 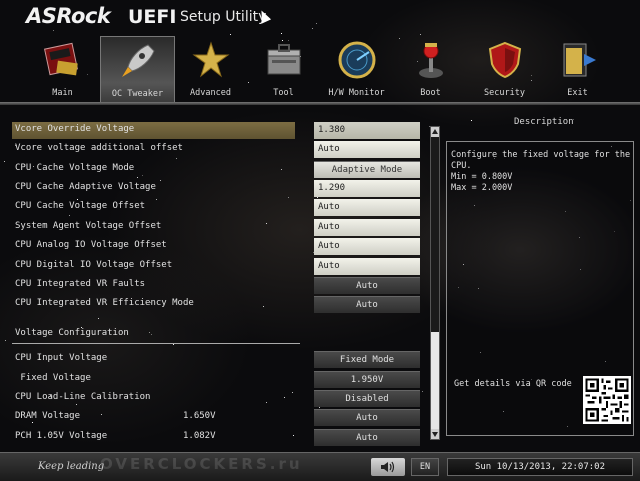 I want to click on cpu-input-voltage-select: Fixed Mode, so click(x=367, y=359).